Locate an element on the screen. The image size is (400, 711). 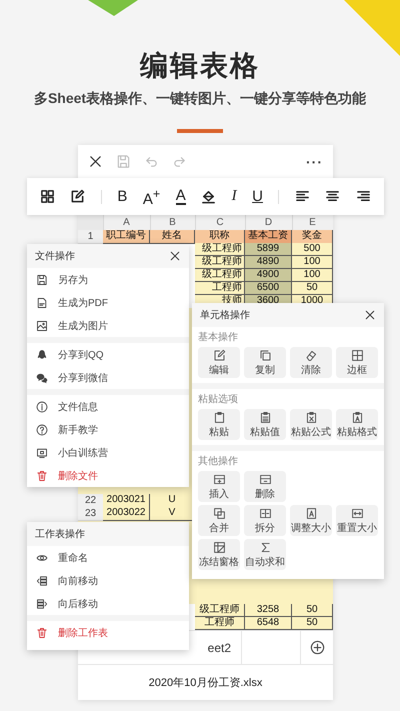
tool-tile: 粘贴 is located at coordinates (219, 424).